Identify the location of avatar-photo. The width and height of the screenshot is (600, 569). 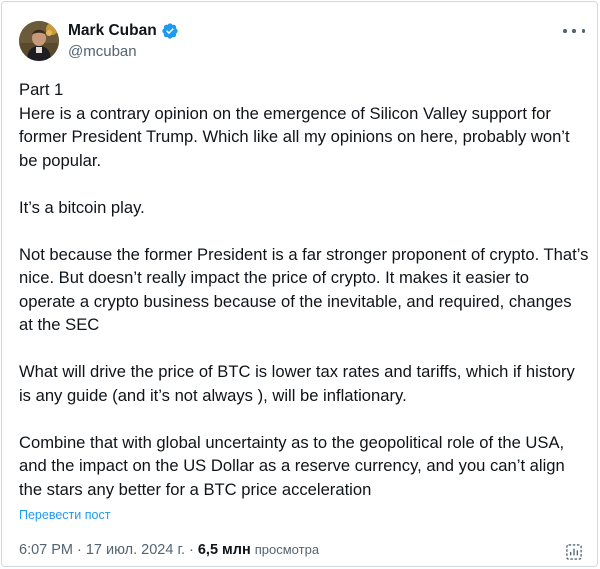
(39, 41).